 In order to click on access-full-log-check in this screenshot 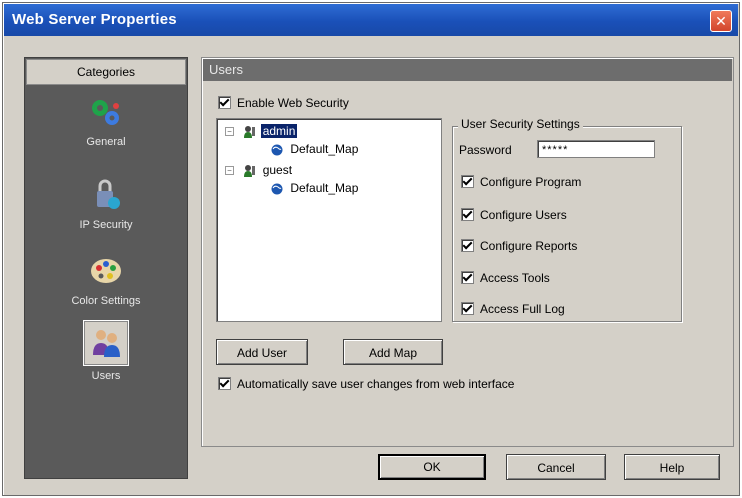, I will do `click(467, 309)`.